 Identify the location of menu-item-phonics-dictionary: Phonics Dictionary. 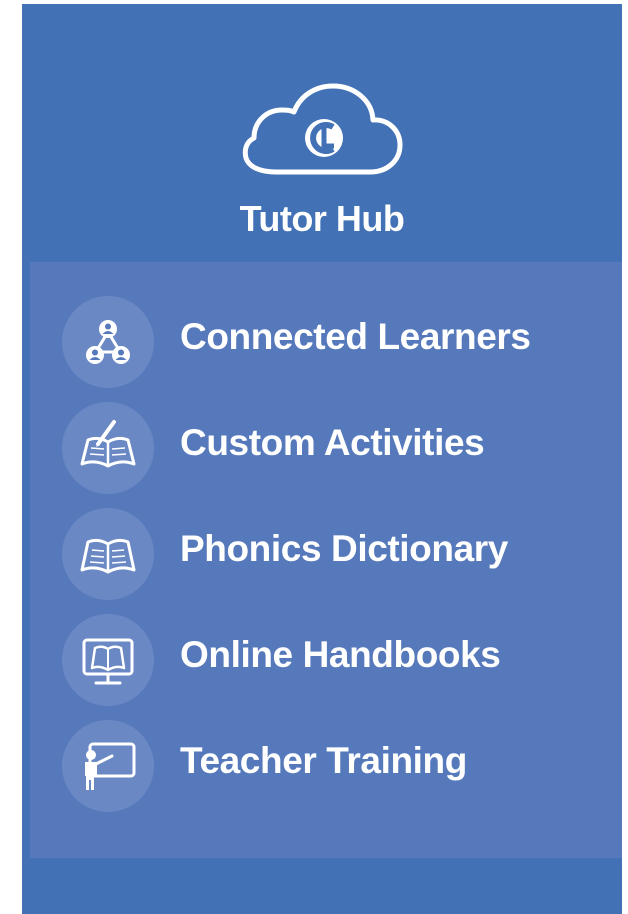
(326, 554).